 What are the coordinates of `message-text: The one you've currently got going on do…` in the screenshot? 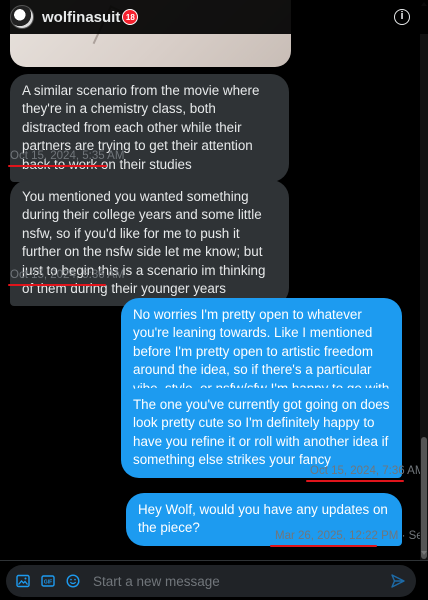 It's located at (261, 432).